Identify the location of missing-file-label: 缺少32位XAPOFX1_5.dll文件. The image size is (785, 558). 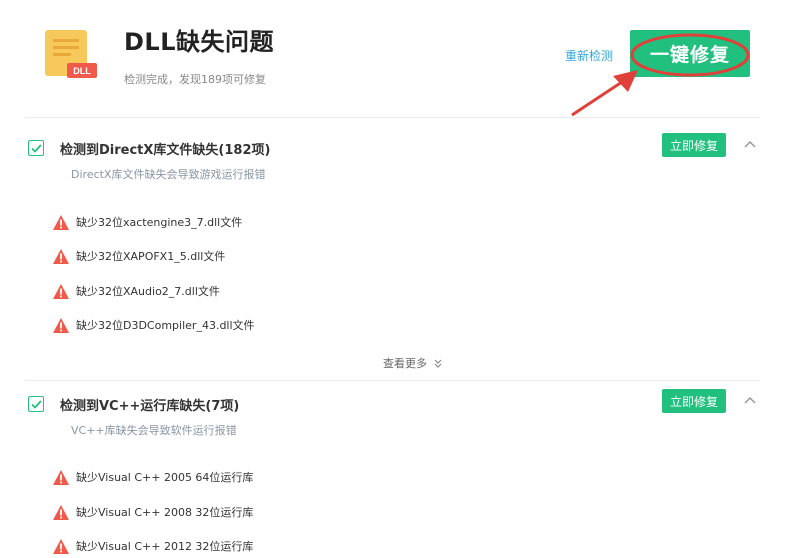
(151, 256).